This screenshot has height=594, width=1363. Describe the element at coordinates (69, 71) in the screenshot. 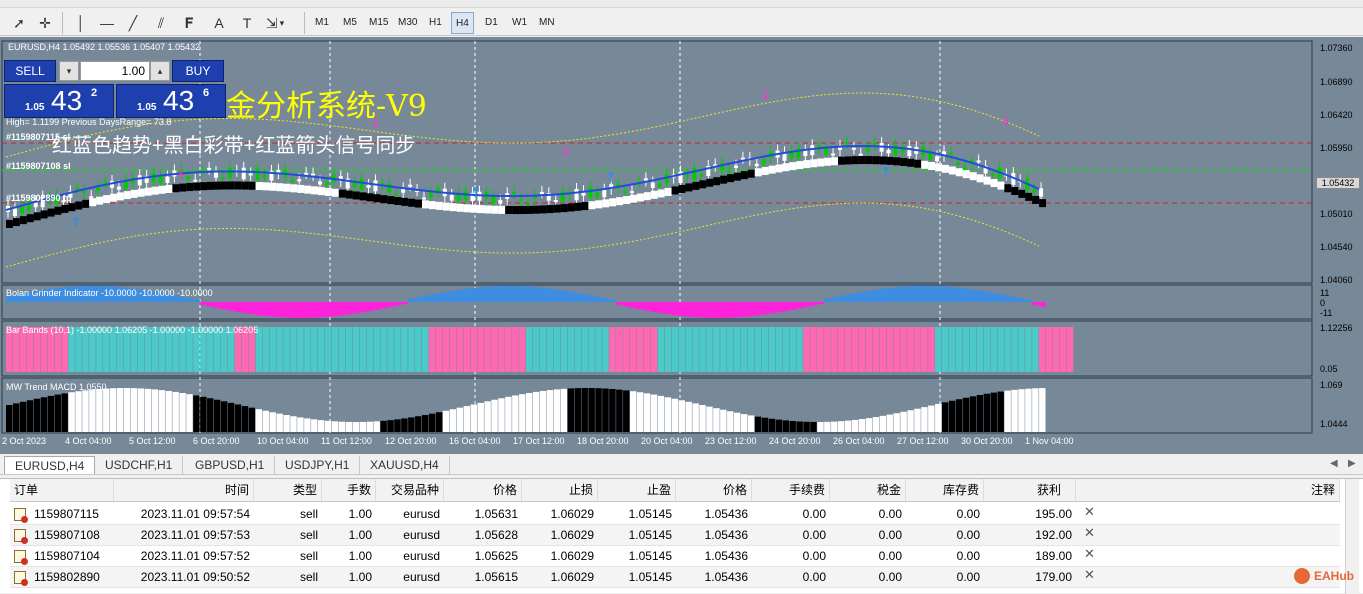

I see `lot-decrease-button: ▾` at that location.